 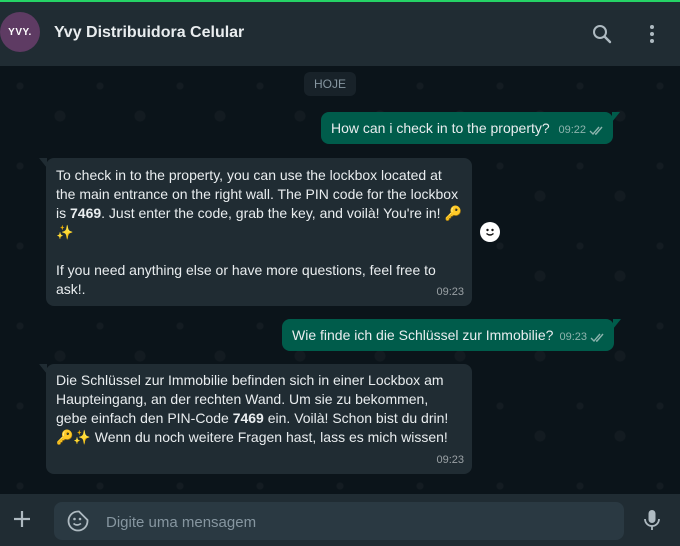 I want to click on avatar: YVY., so click(x=20, y=32).